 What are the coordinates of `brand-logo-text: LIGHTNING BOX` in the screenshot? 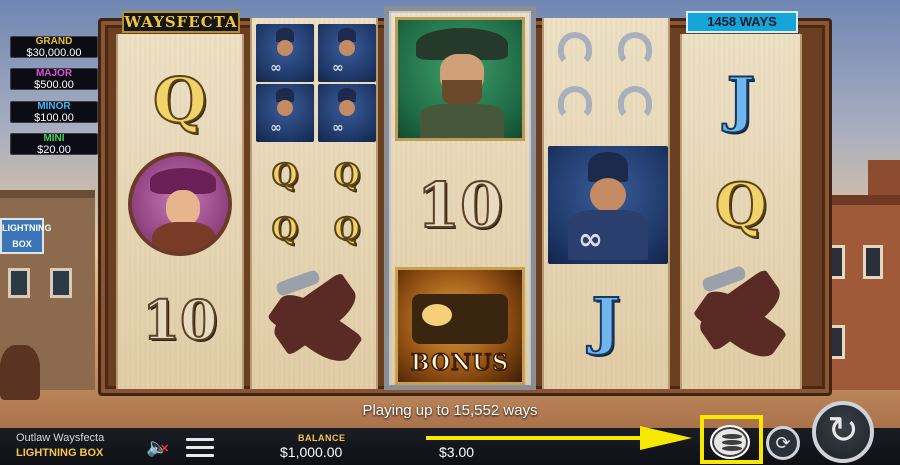 It's located at (60, 453).